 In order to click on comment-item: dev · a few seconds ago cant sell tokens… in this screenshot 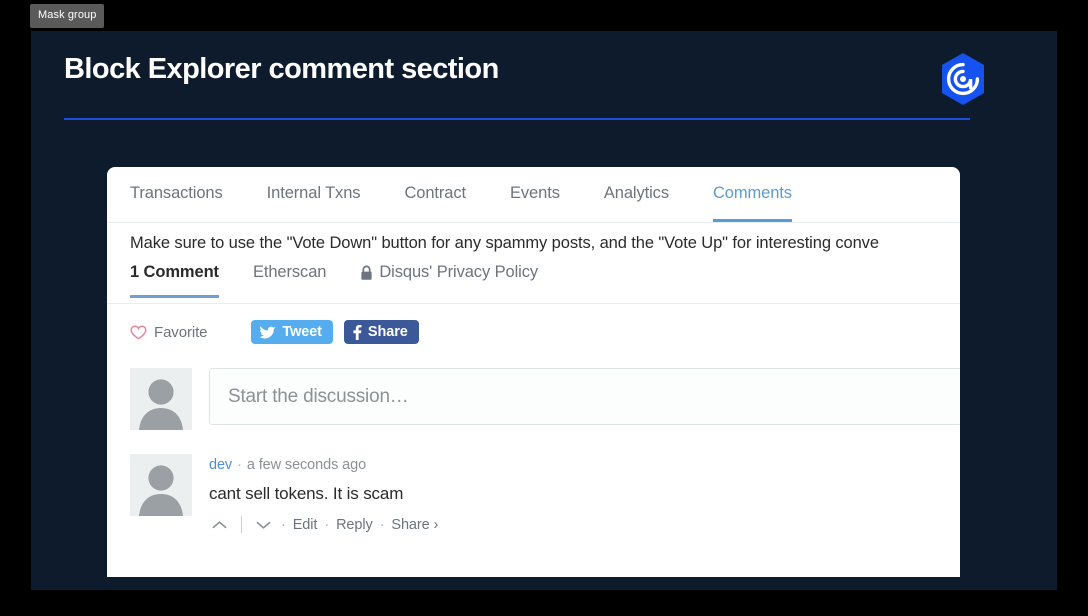, I will do `click(533, 486)`.